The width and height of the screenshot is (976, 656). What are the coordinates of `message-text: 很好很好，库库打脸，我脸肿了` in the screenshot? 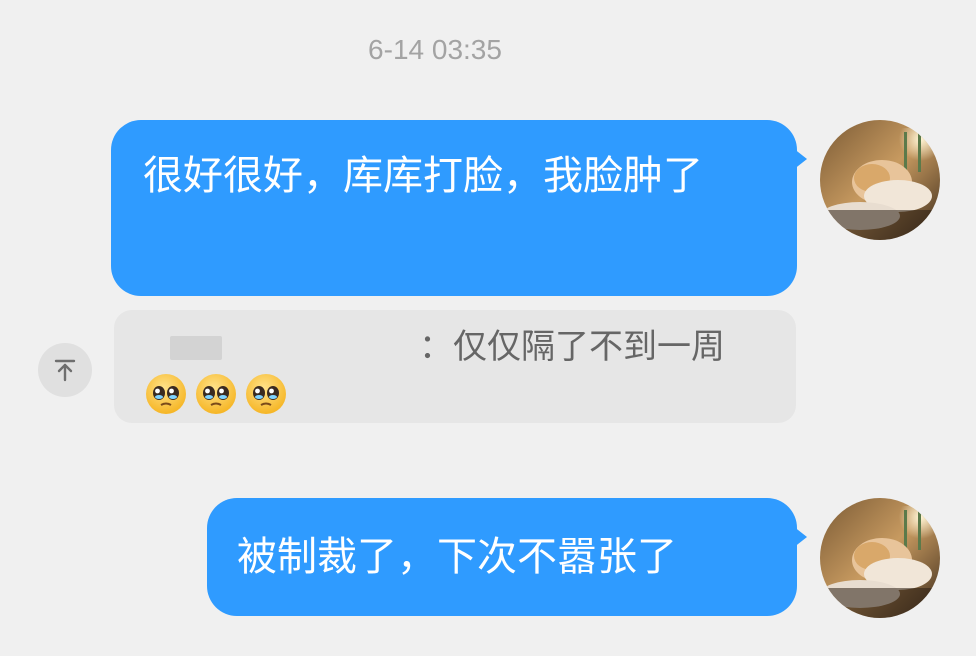 It's located at (423, 176).